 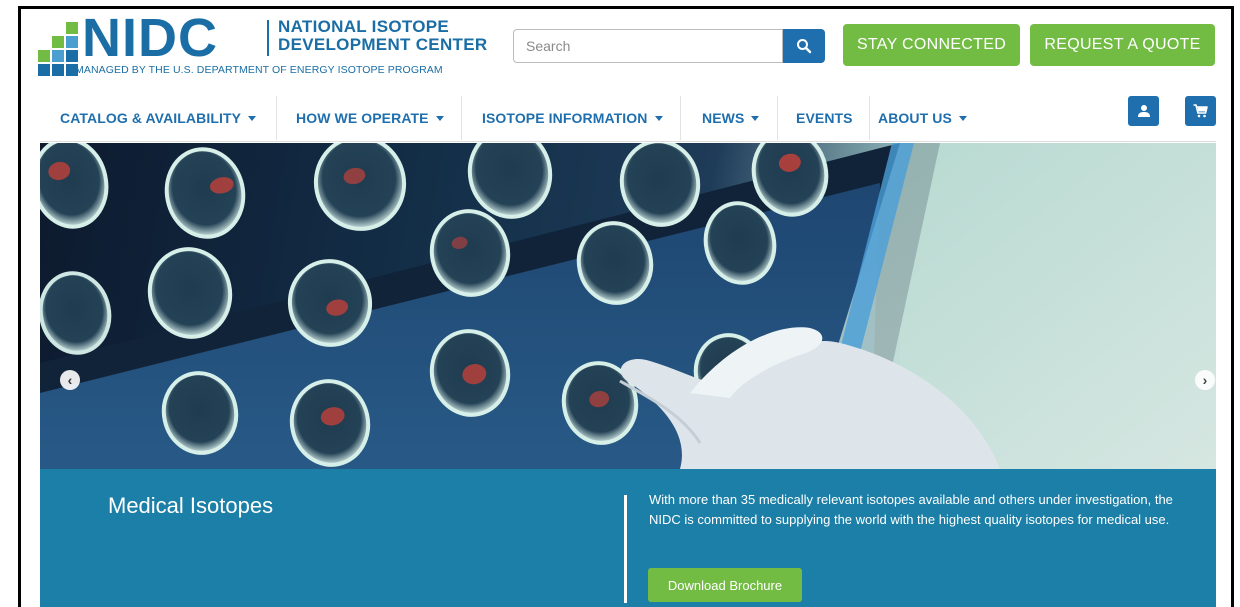 I want to click on logo-divider, so click(x=268, y=38).